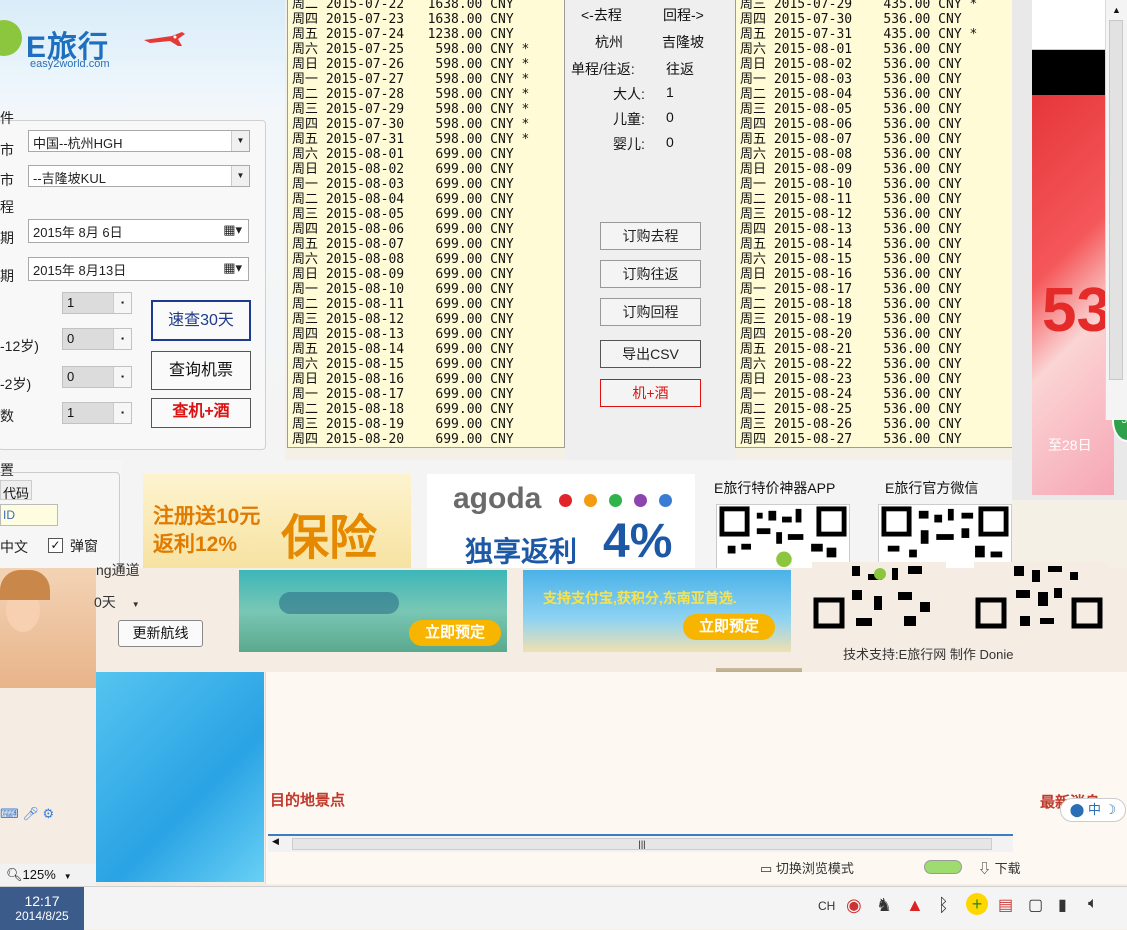  What do you see at coordinates (426, 349) in the screenshot?
I see `price-row: 周五 2015-08-14 699.00 CNY` at bounding box center [426, 349].